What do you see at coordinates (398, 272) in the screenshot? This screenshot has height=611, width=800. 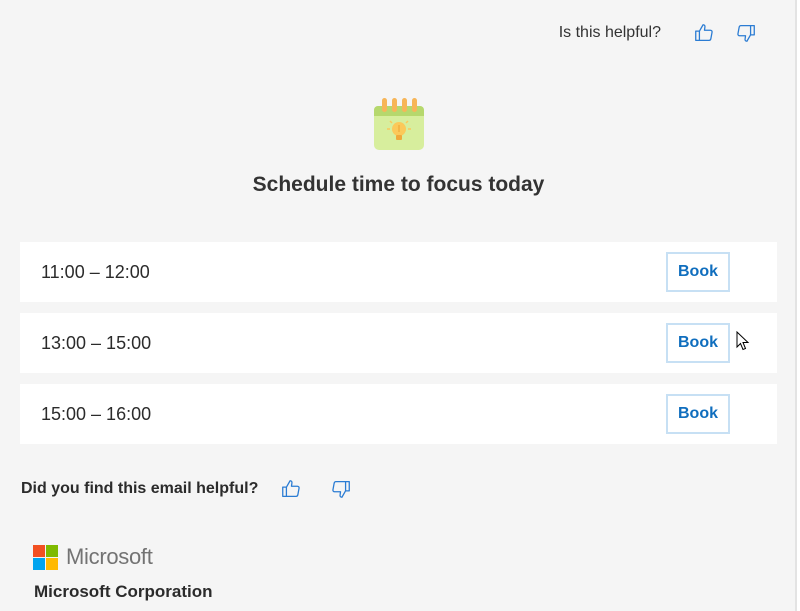 I see `time-slot-row: 11:00 – 12:00 Book` at bounding box center [398, 272].